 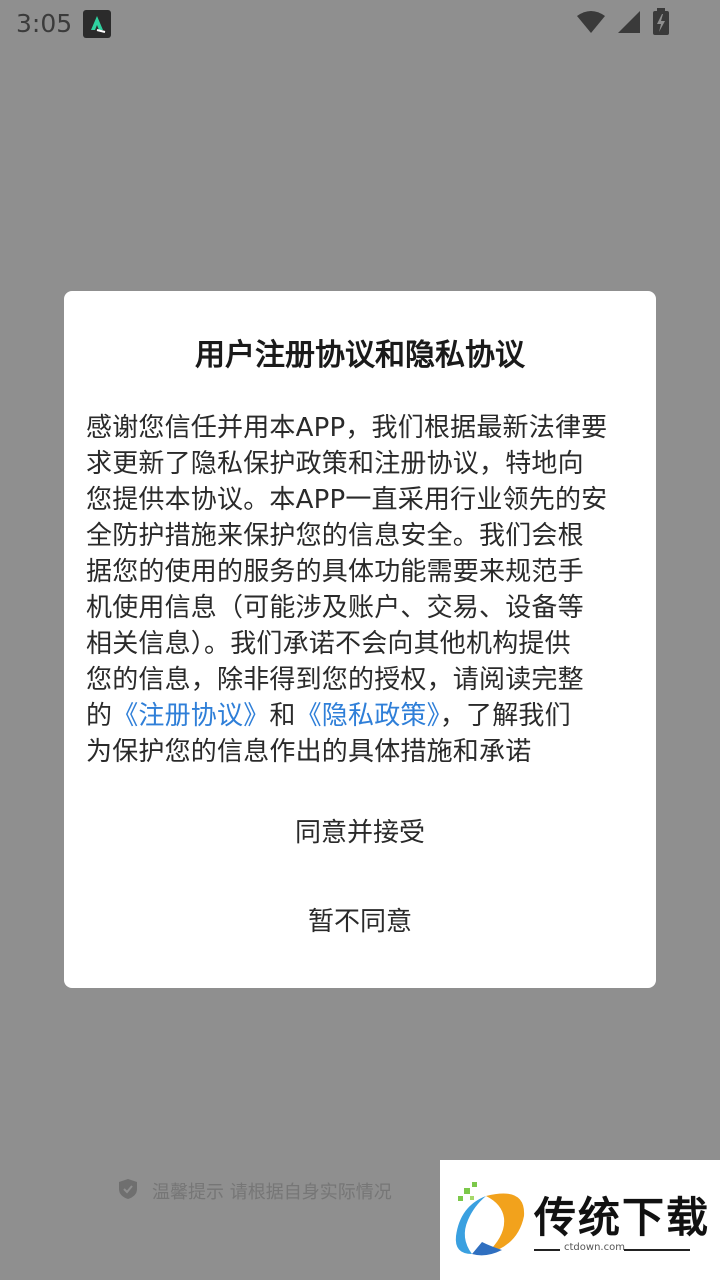 I want to click on body-line: 感谢您信任并用本APP，我们根据最新法律要, so click(x=347, y=428).